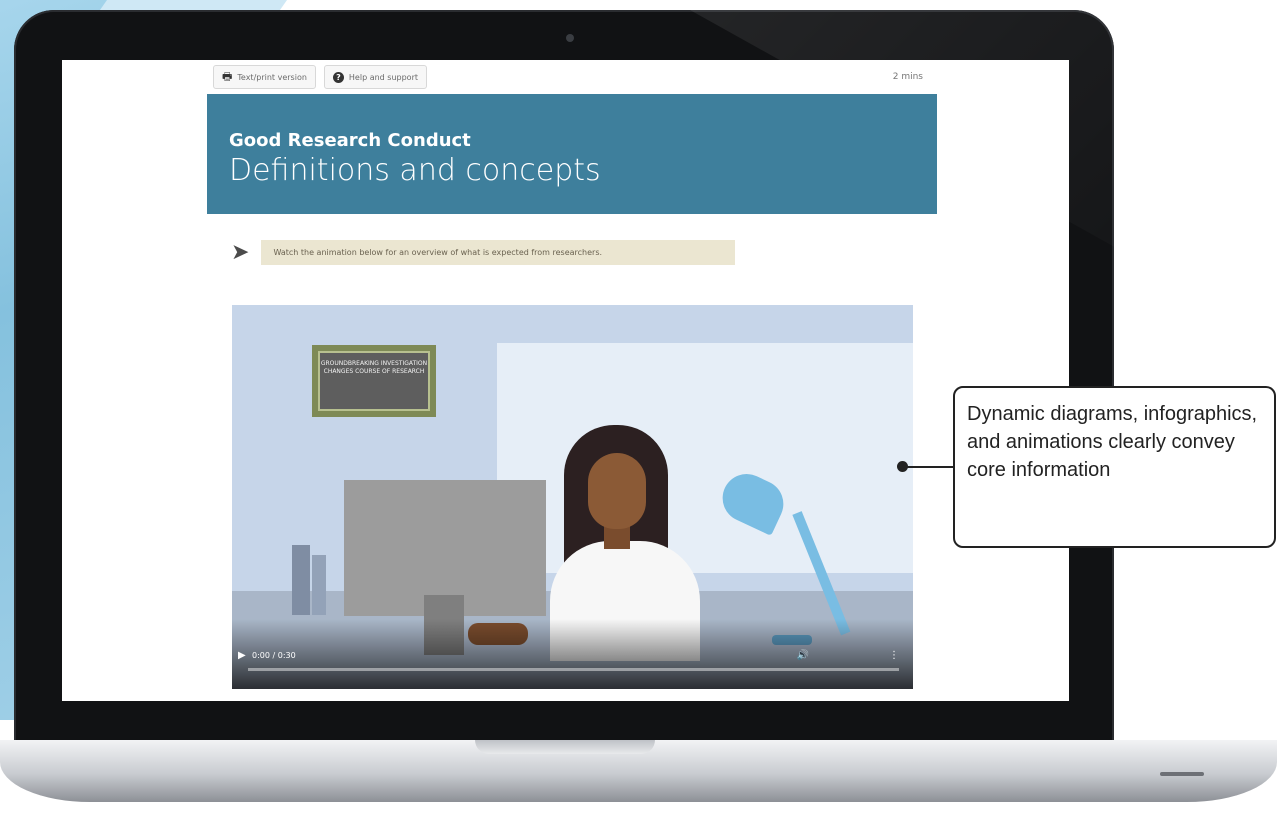 The image size is (1277, 823). I want to click on laptop-foot, so click(1182, 774).